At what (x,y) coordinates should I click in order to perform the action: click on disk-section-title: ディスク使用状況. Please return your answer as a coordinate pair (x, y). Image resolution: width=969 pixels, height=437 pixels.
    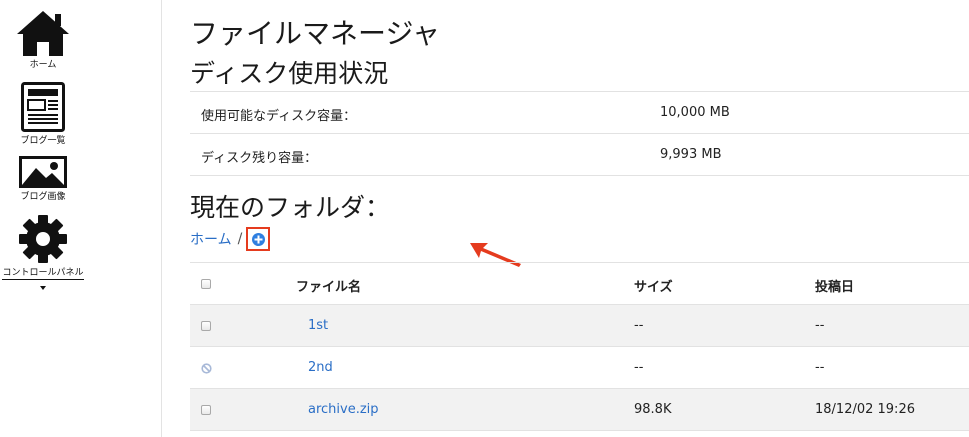
    Looking at the image, I should click on (289, 73).